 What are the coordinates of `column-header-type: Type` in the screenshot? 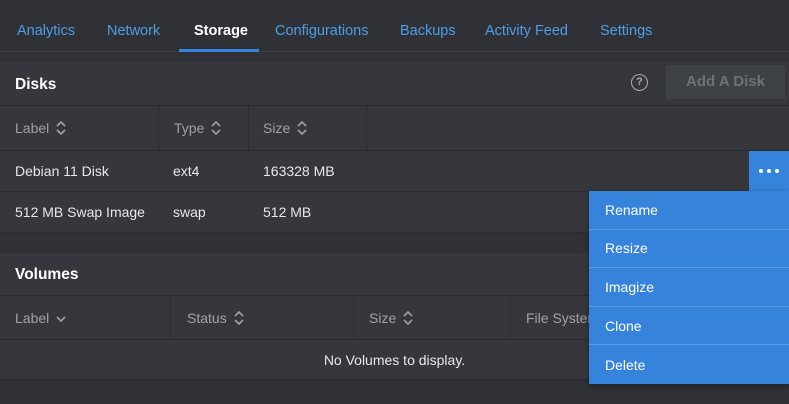 It's located at (198, 128).